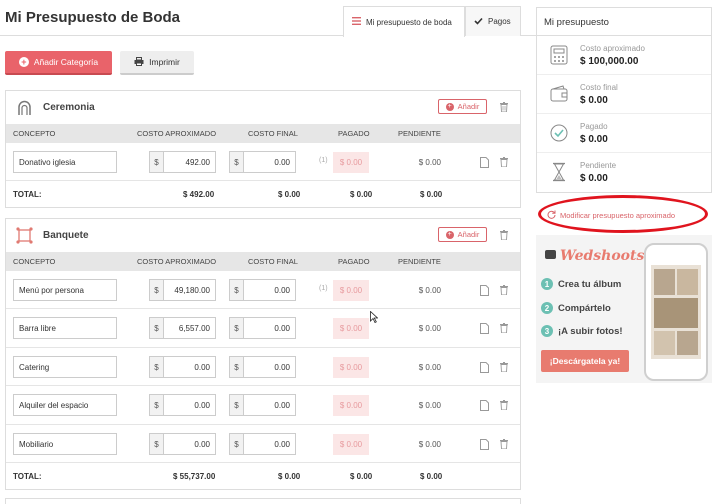  Describe the element at coordinates (559, 133) in the screenshot. I see `check-circle-icon` at that location.